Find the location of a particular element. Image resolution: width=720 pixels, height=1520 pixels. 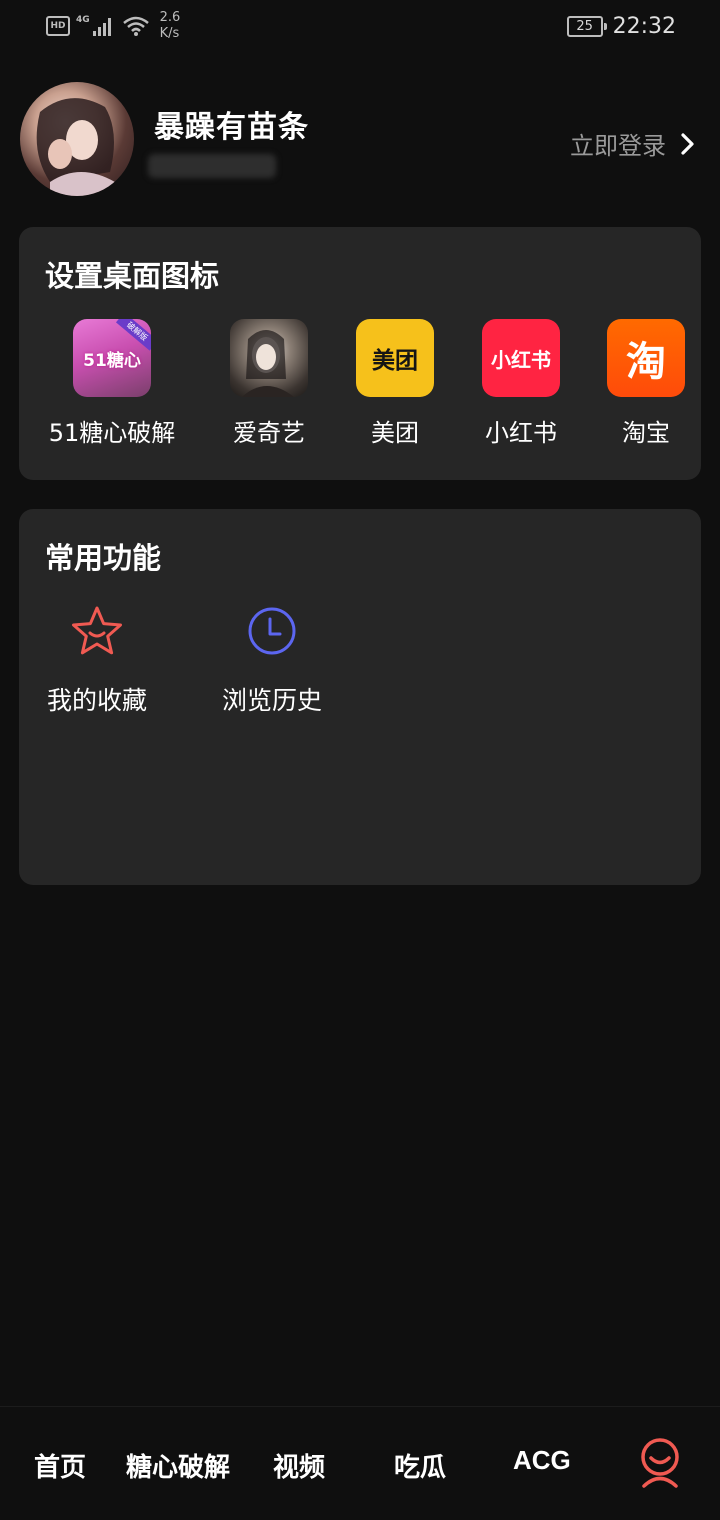

app-icon-text: 小红书 is located at coordinates (521, 359).